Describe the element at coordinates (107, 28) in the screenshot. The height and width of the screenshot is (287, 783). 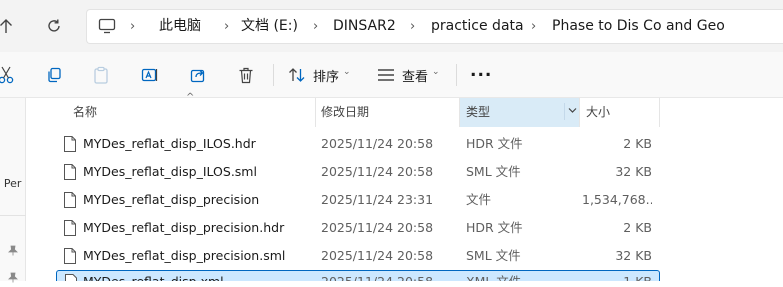
I see `computer-icon` at that location.